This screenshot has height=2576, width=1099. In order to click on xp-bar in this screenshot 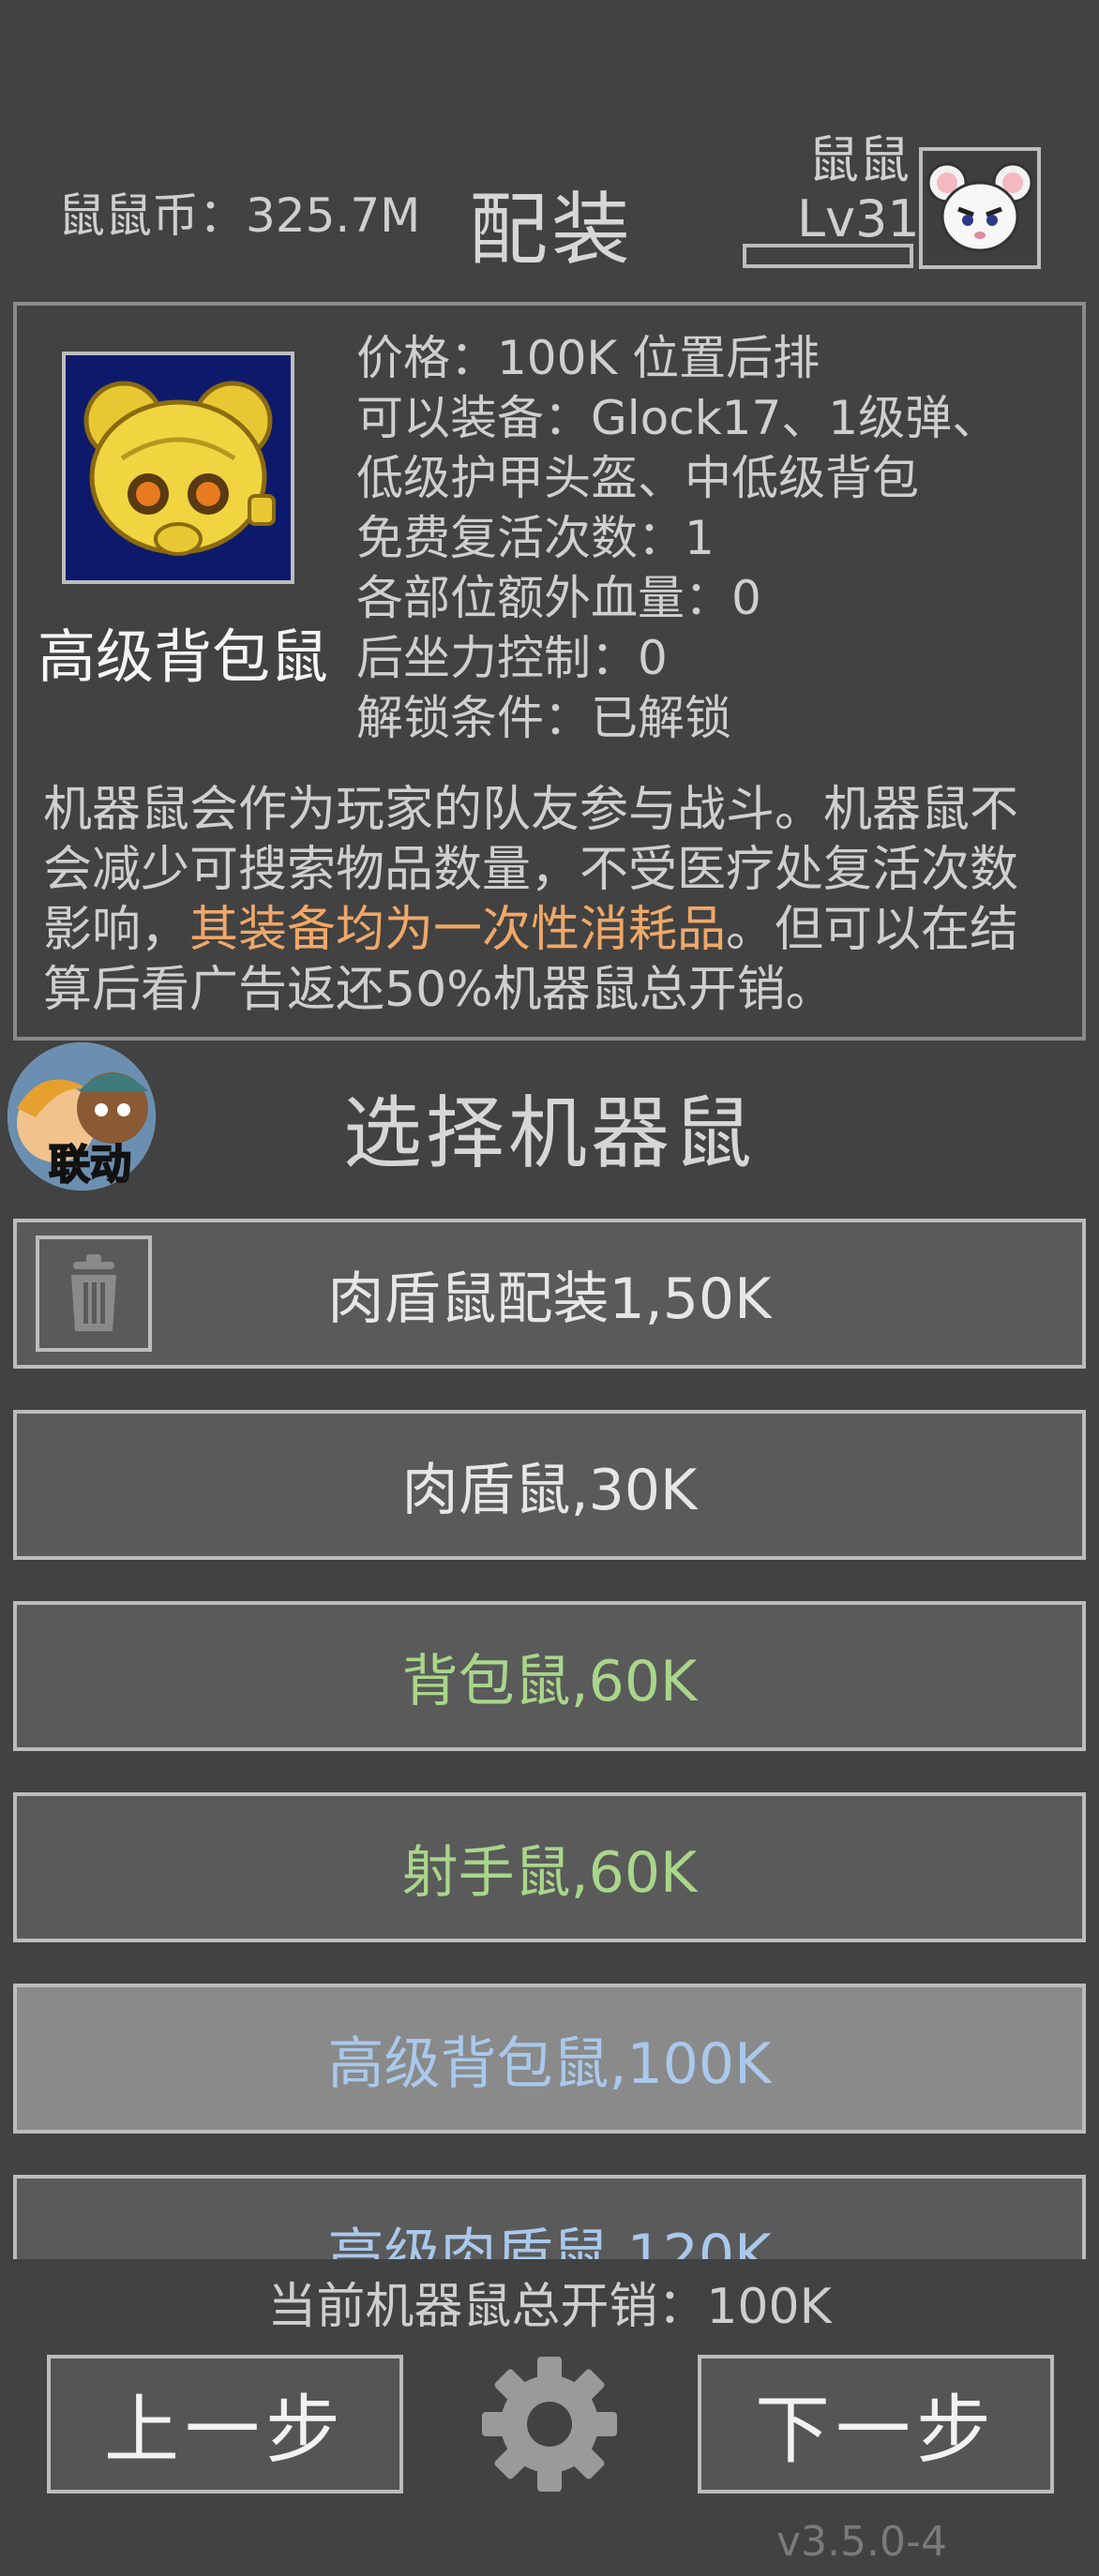, I will do `click(828, 256)`.